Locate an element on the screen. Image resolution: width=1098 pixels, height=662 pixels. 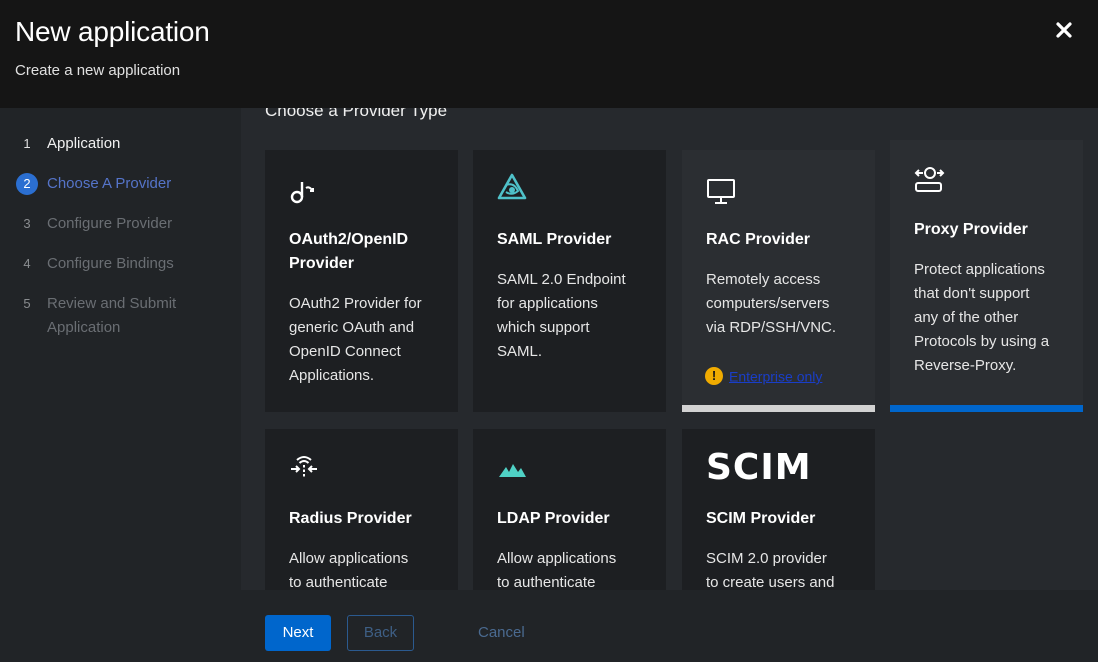
card-desc-line: Reverse-Proxy. is located at coordinates (965, 365).